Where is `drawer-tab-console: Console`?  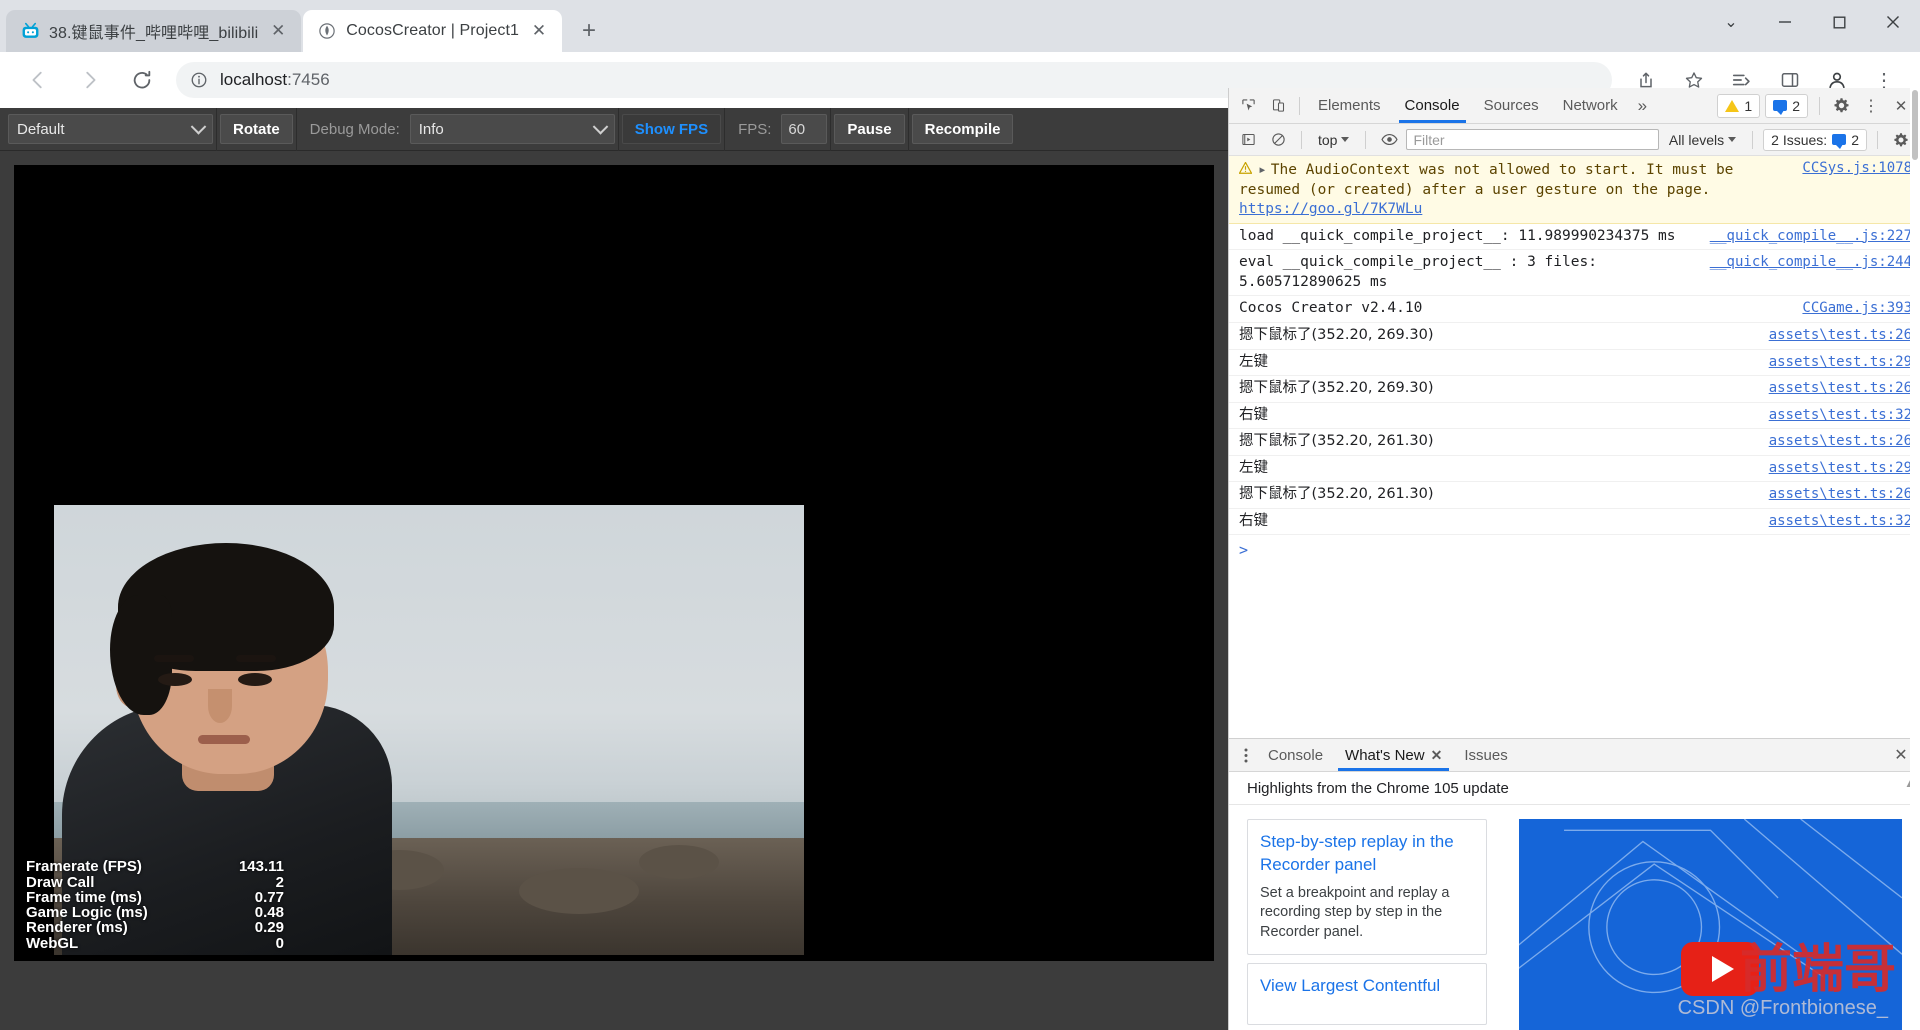 drawer-tab-console: Console is located at coordinates (1295, 755).